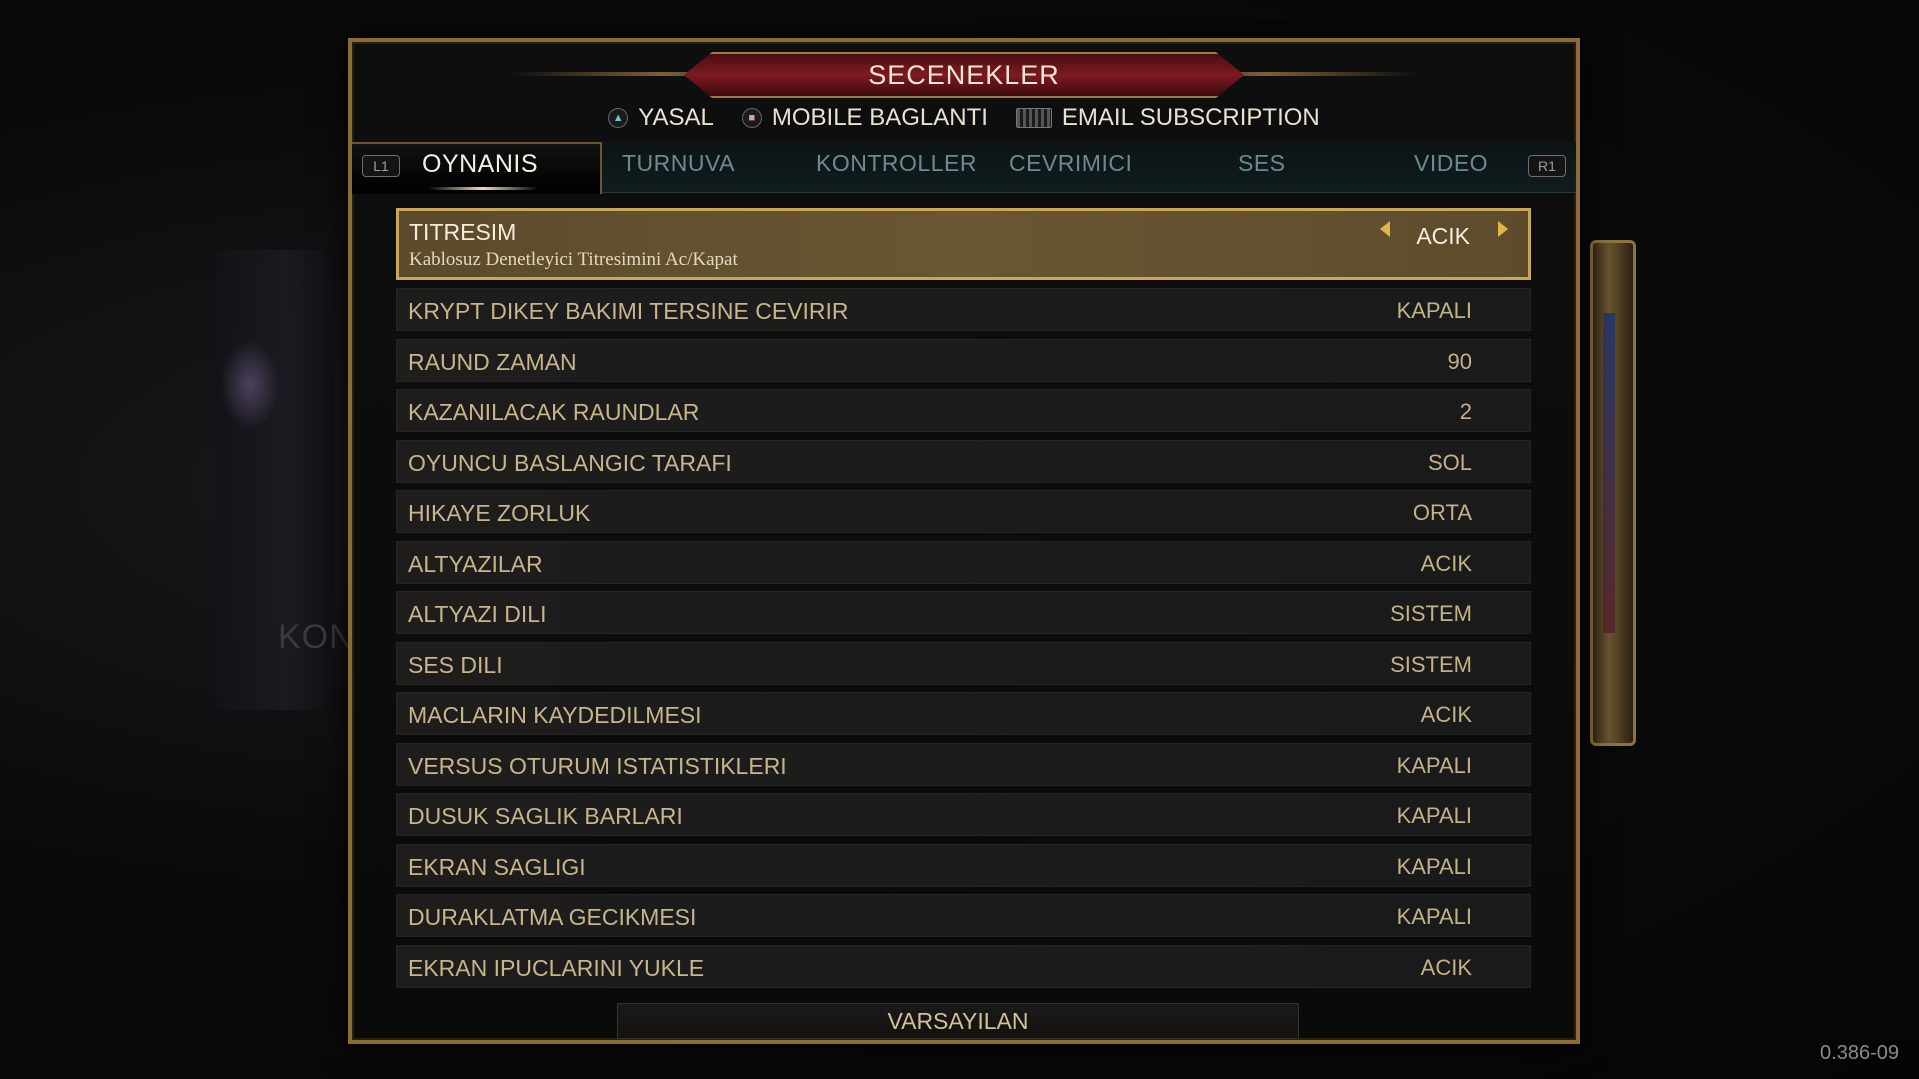  I want to click on option-row: ALTYAZI DILI SISTEM, so click(963, 612).